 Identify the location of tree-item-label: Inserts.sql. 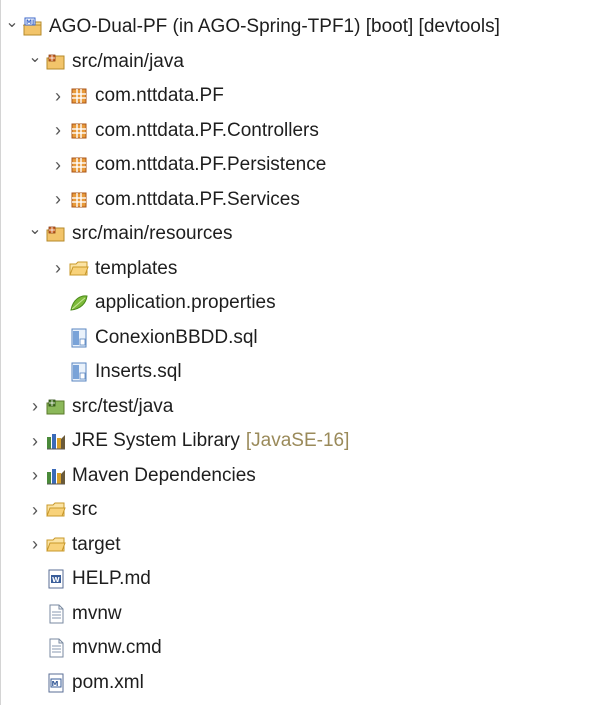
(138, 371).